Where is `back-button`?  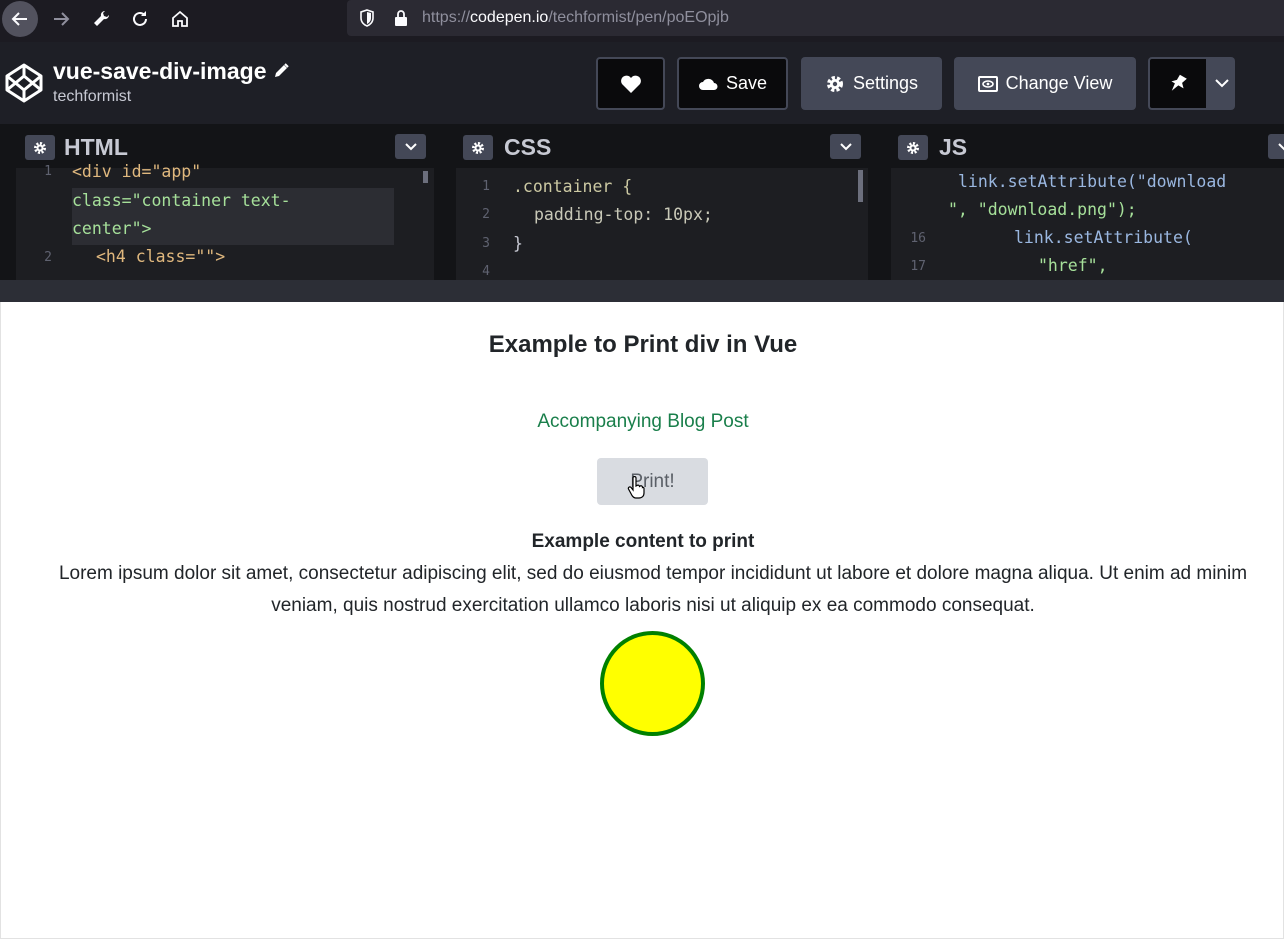
back-button is located at coordinates (20, 19).